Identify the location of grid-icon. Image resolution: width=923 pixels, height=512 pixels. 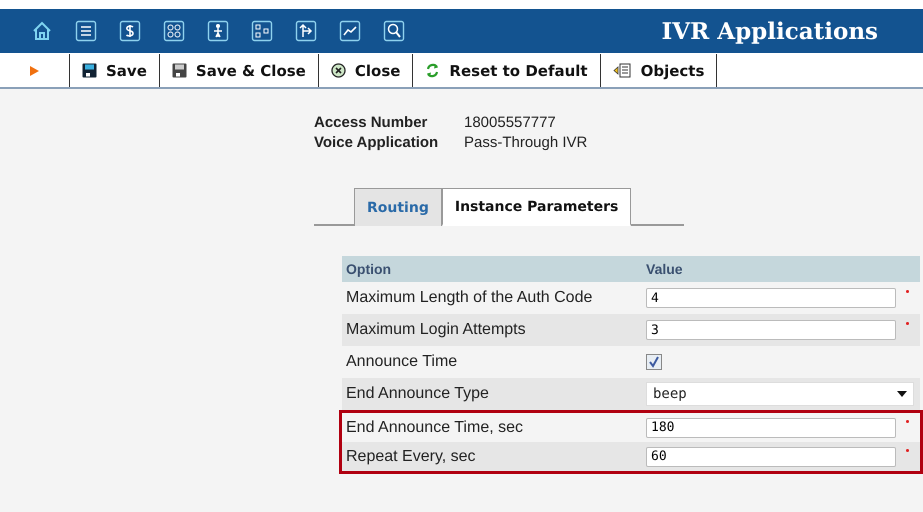
(174, 31).